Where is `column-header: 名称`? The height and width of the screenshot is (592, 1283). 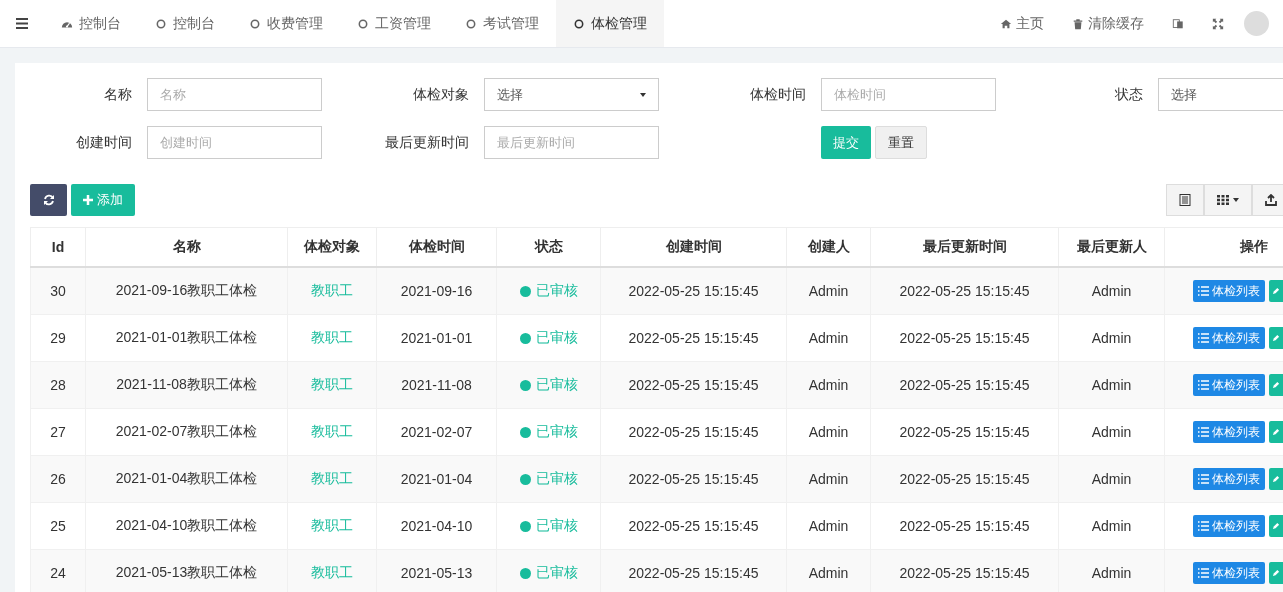
column-header: 名称 is located at coordinates (186, 246).